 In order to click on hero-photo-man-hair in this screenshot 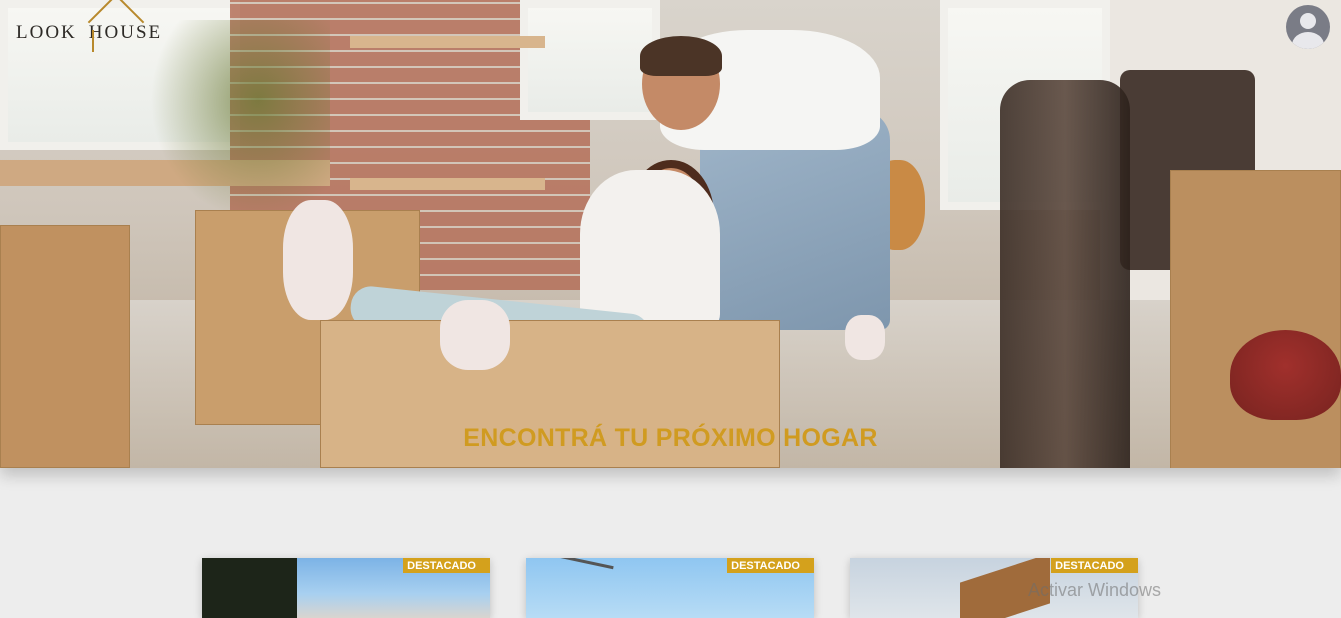, I will do `click(681, 56)`.